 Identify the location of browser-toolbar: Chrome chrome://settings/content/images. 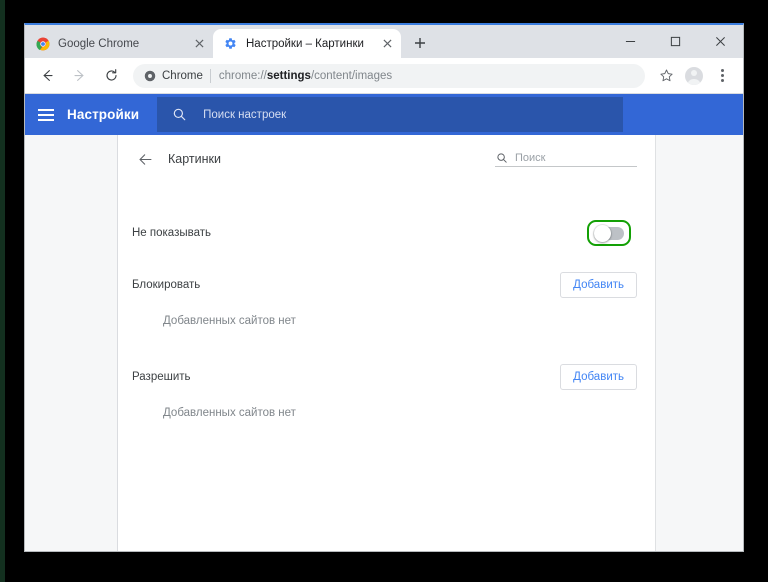
(384, 76).